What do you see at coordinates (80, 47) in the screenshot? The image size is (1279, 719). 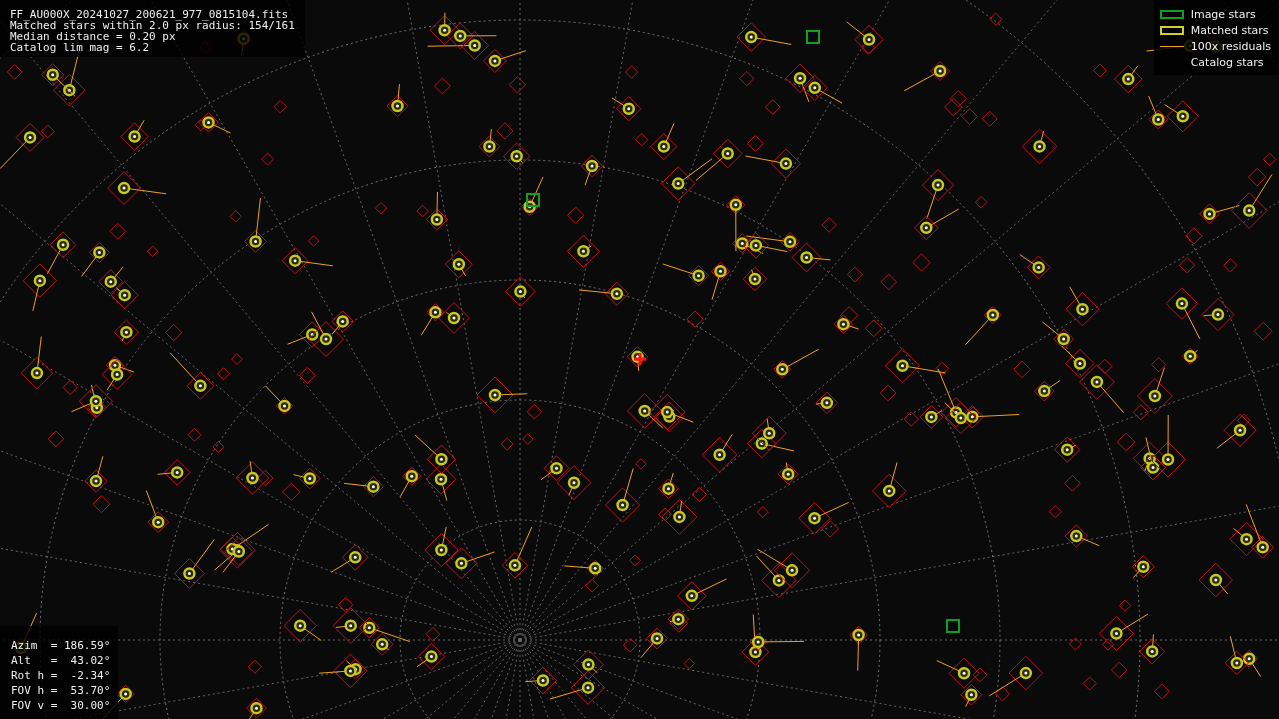 I see `info-text: Catalog lim mag = 6.2` at bounding box center [80, 47].